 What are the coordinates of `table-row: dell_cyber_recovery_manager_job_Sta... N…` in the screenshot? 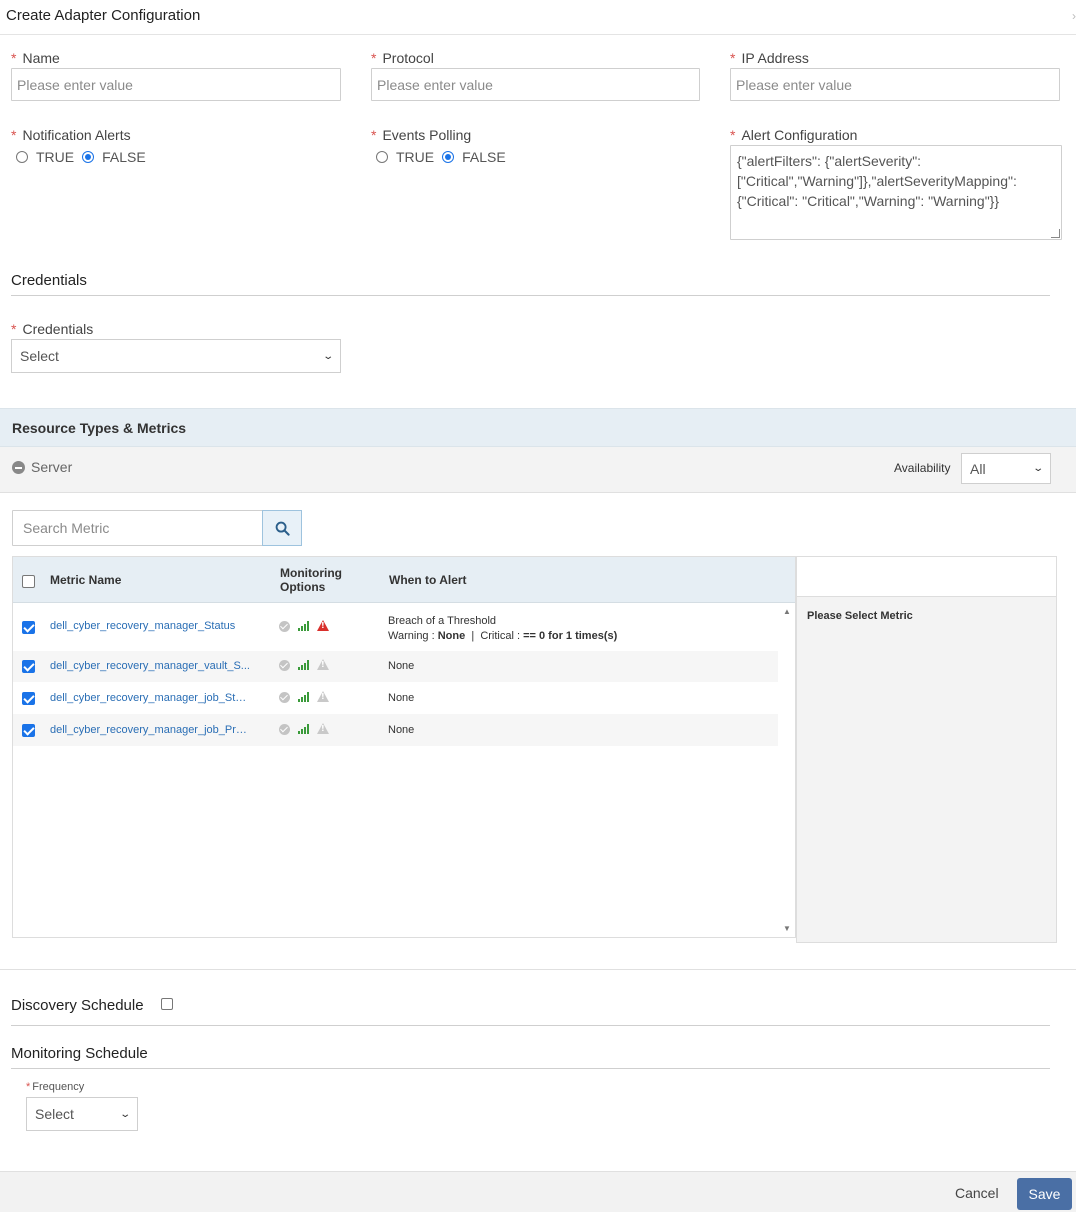 It's located at (395, 698).